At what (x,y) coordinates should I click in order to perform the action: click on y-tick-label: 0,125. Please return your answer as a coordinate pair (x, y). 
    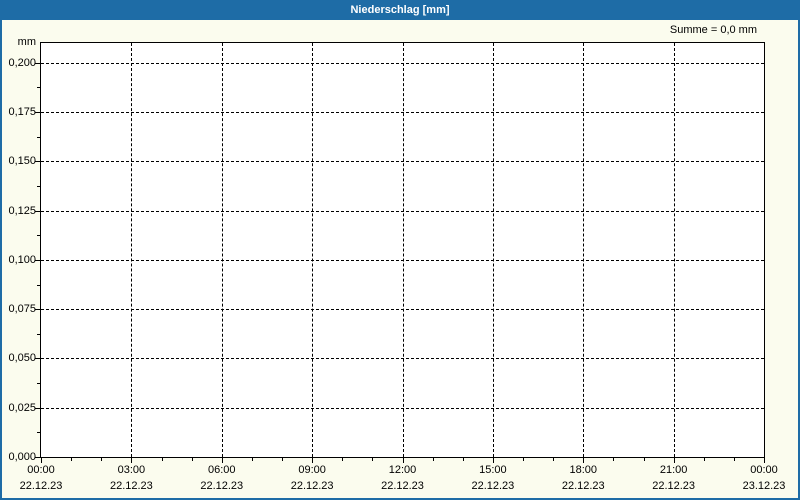
    Looking at the image, I should click on (22, 210).